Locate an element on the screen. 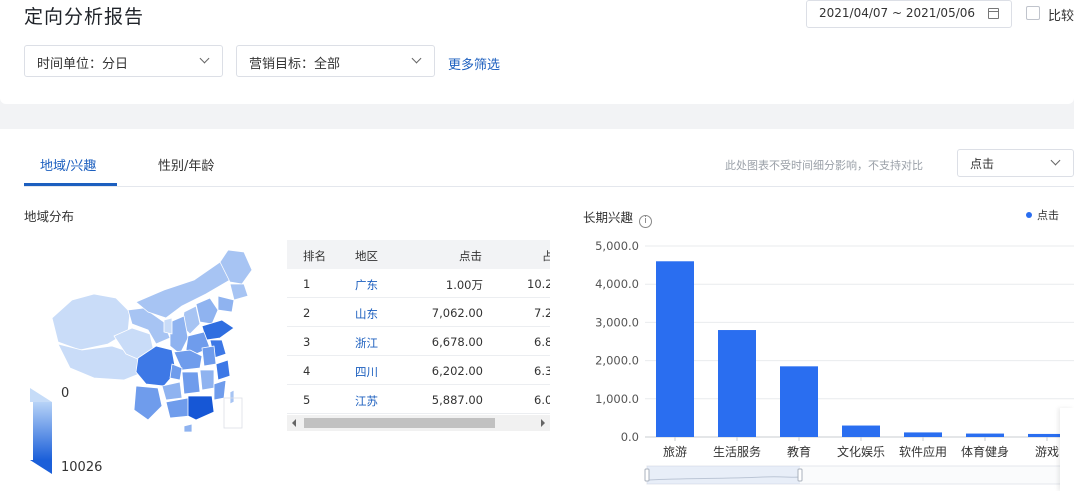 Image resolution: width=1074 pixels, height=491 pixels. metric-select-value: 点击 is located at coordinates (982, 164).